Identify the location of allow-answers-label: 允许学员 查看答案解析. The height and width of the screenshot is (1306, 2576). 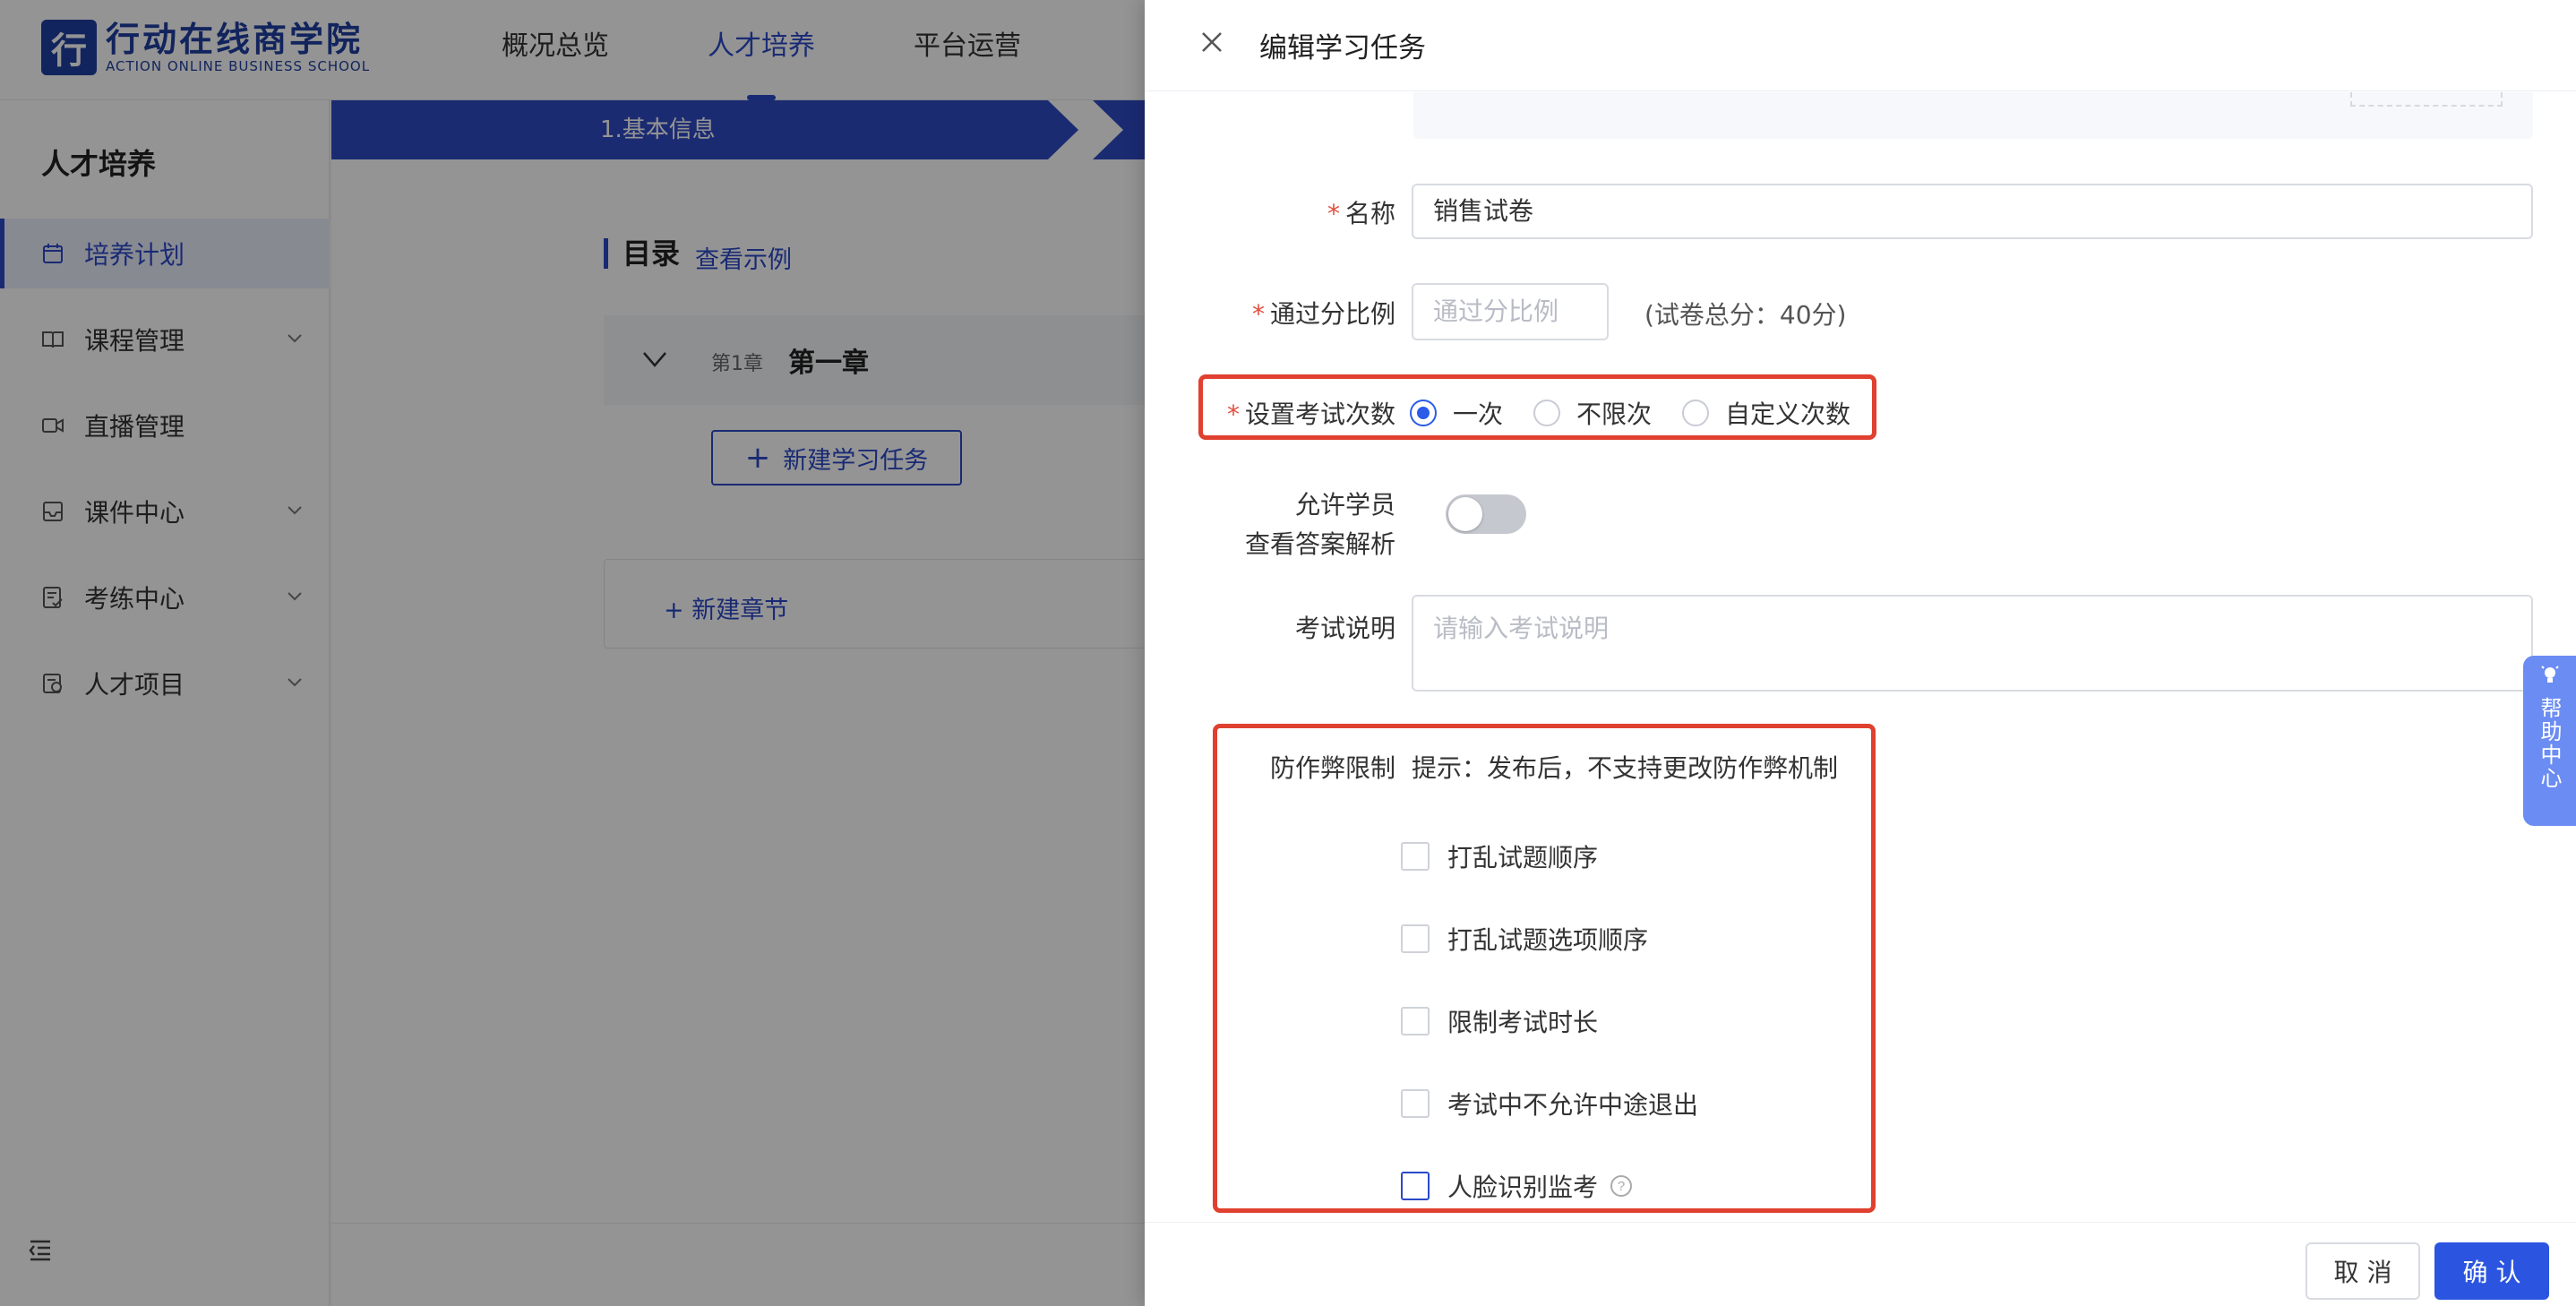
(1319, 524).